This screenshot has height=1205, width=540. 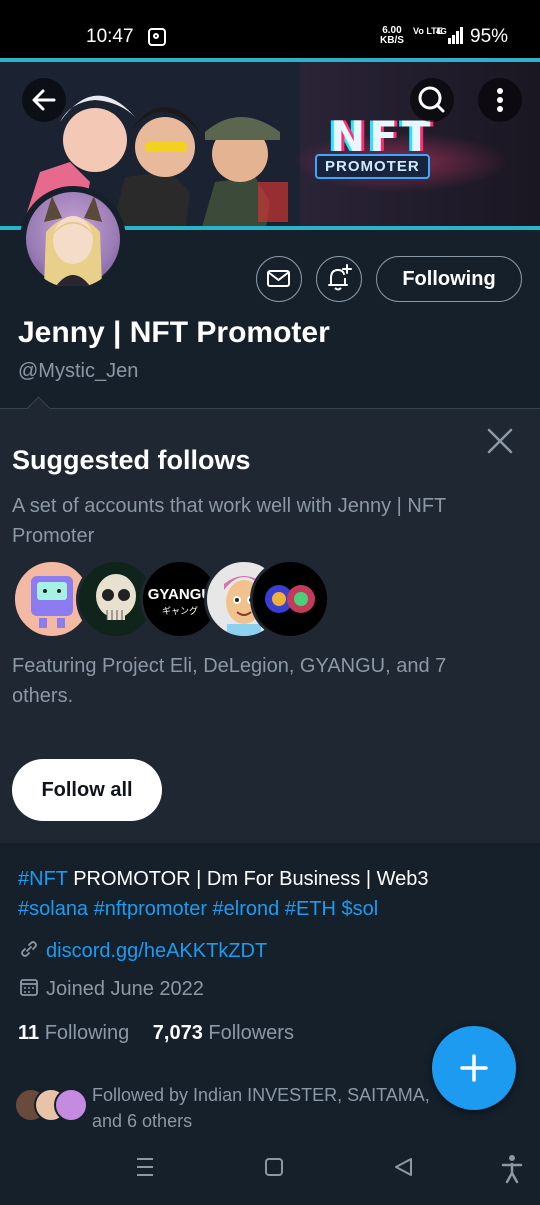 I want to click on back-button, so click(x=44, y=100).